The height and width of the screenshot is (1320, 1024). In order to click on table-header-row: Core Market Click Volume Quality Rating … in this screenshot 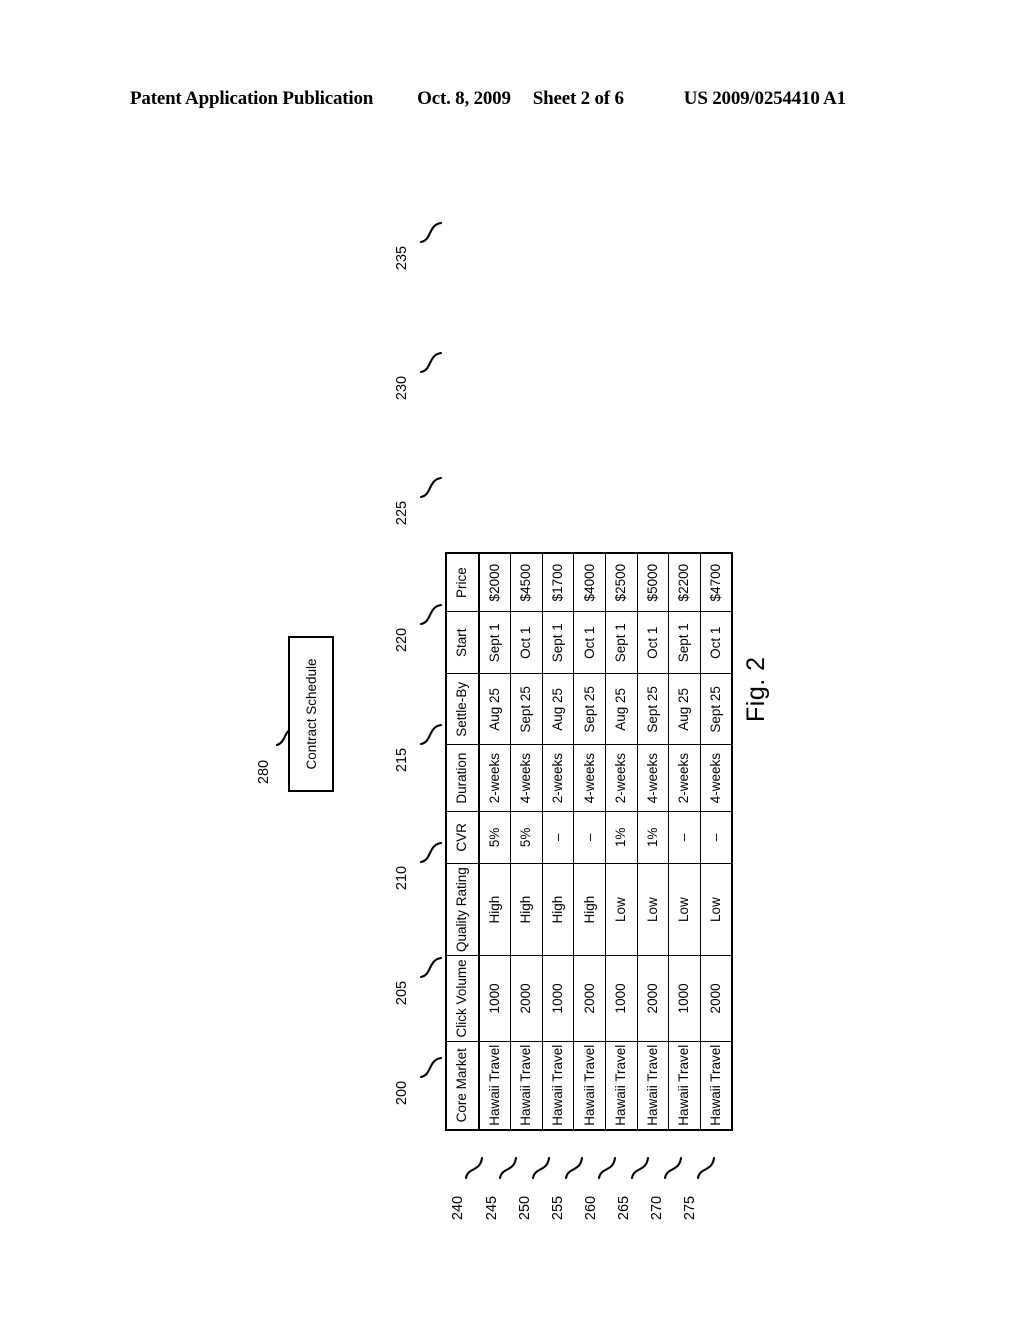, I will do `click(462, 841)`.